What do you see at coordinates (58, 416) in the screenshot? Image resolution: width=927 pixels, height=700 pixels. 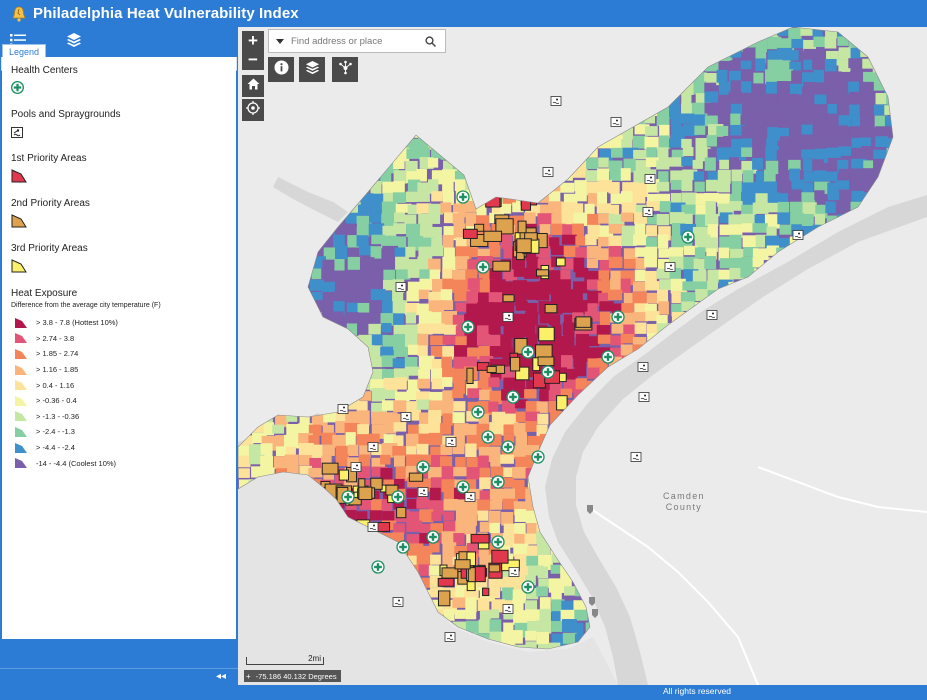 I see `heat-class-label: > -1.3 - -0.36` at bounding box center [58, 416].